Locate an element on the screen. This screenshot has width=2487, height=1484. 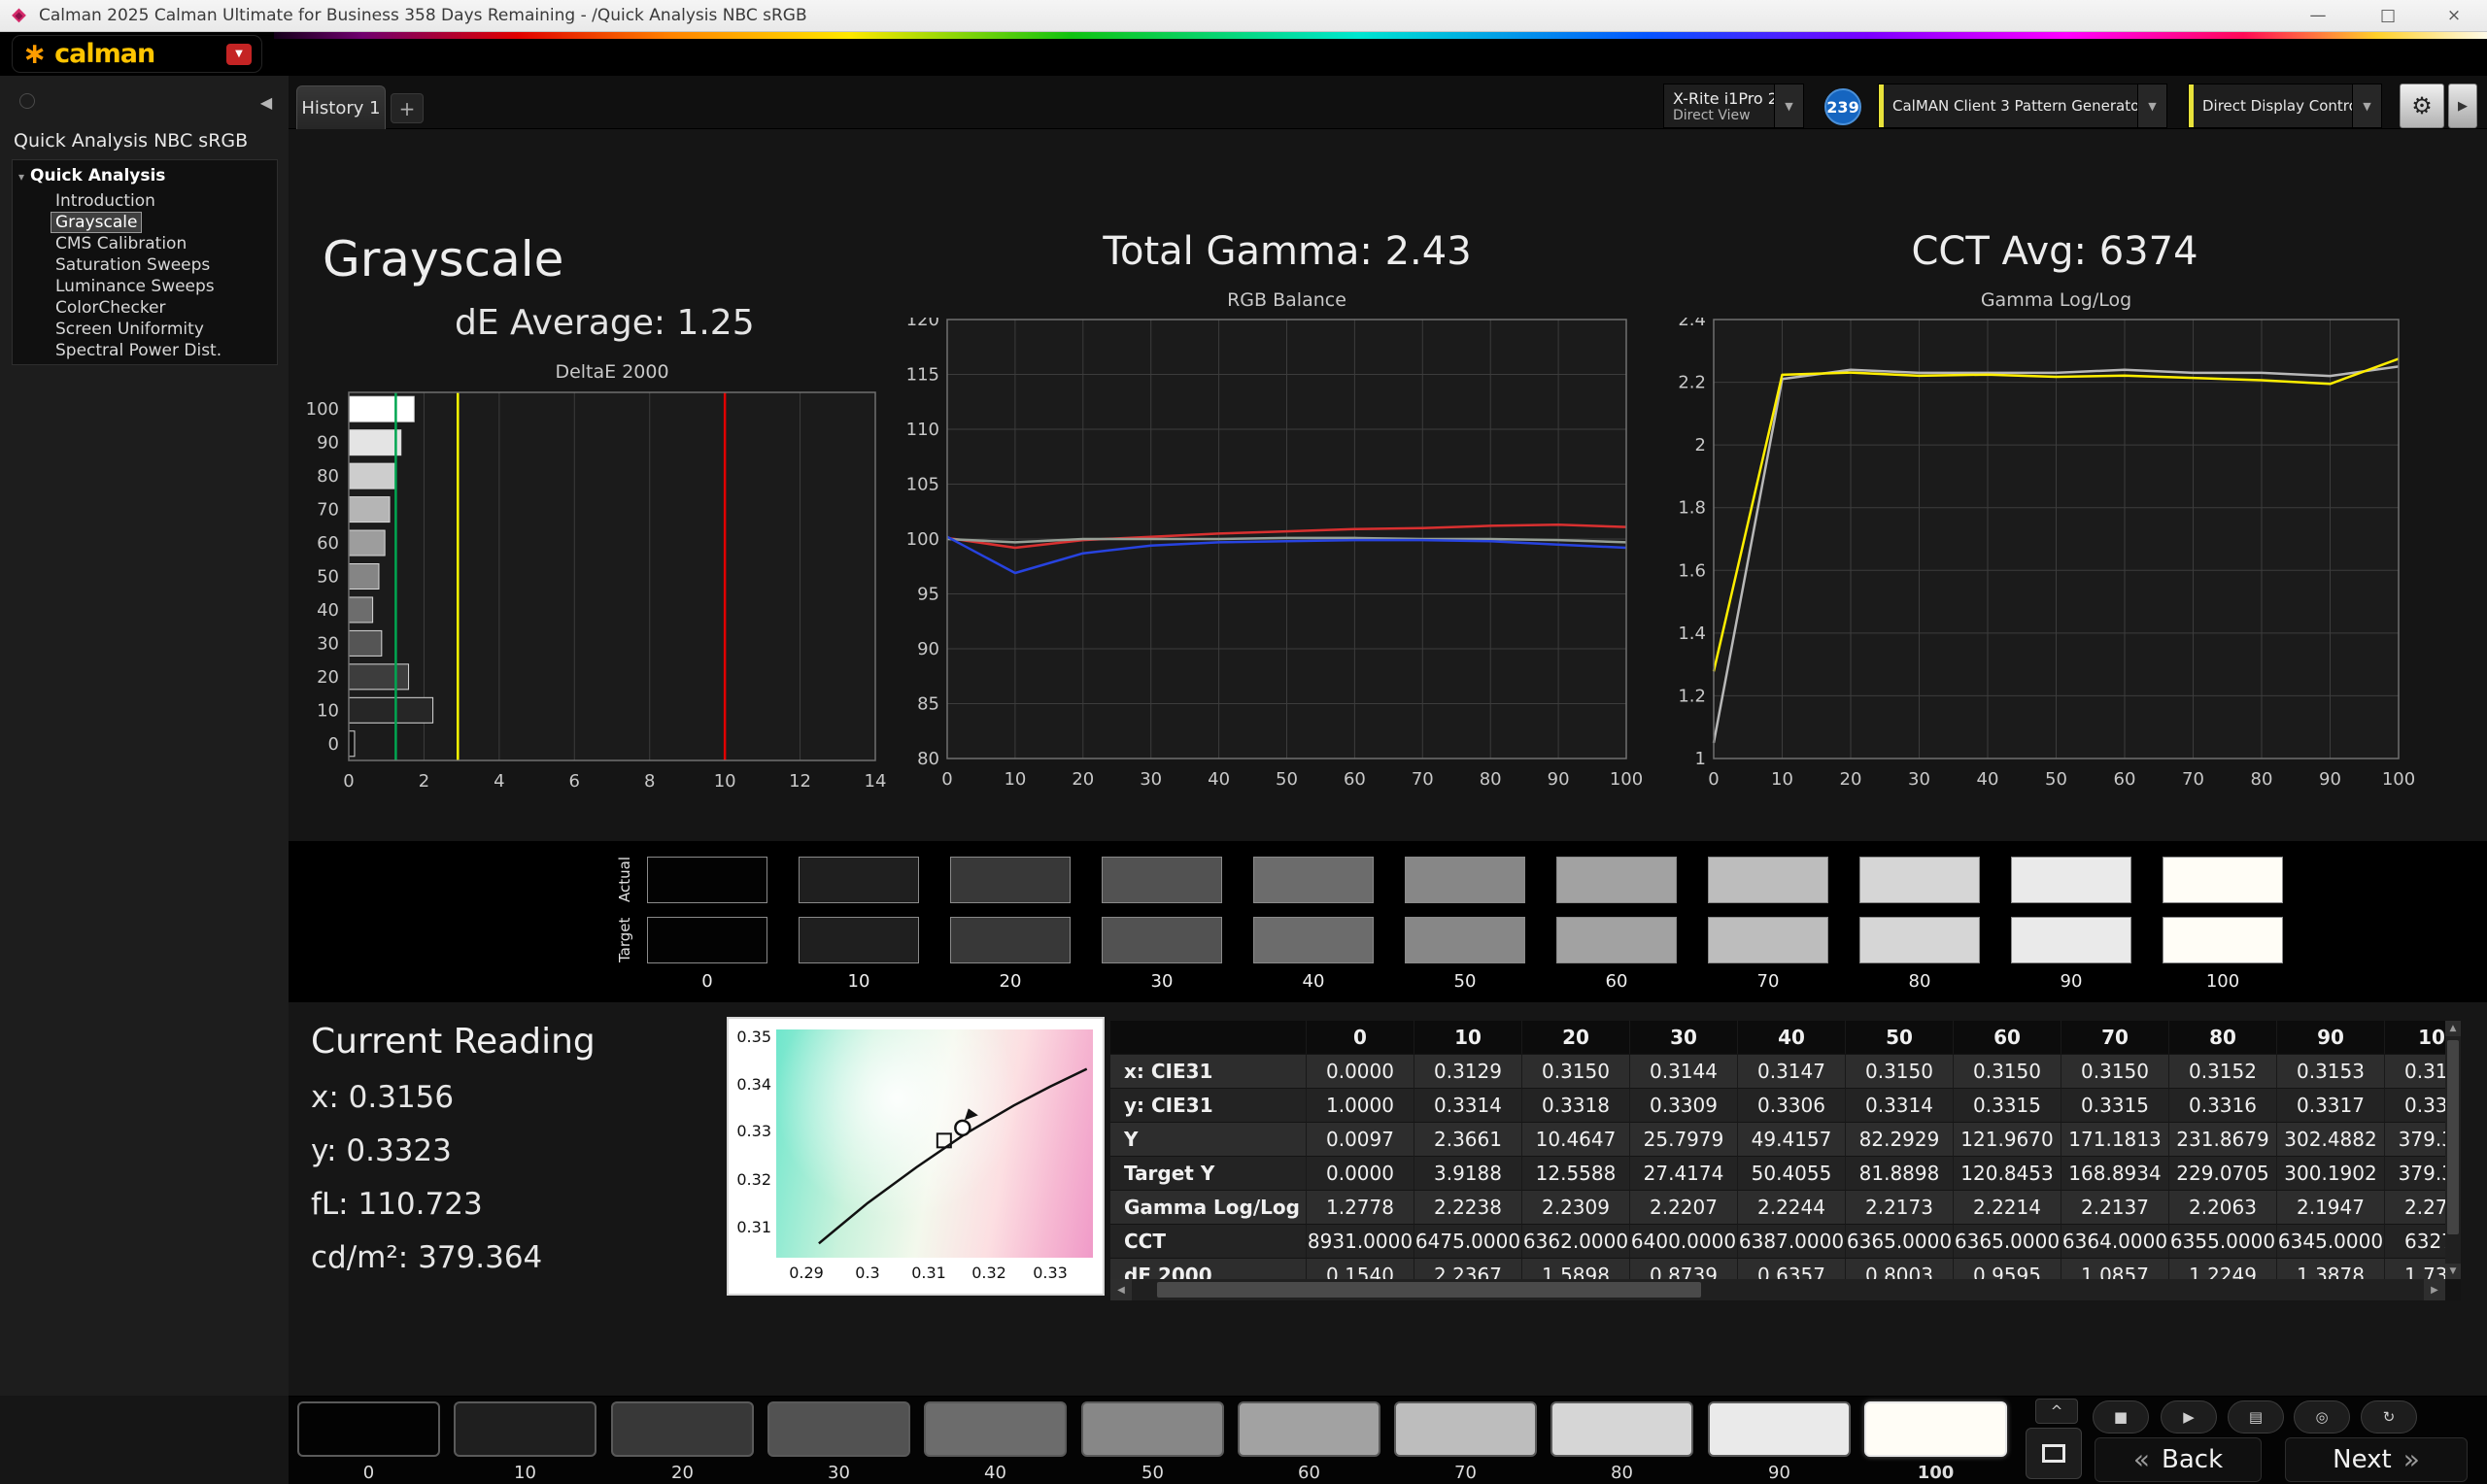
table-cell: 6362.0000 is located at coordinates (1576, 1242).